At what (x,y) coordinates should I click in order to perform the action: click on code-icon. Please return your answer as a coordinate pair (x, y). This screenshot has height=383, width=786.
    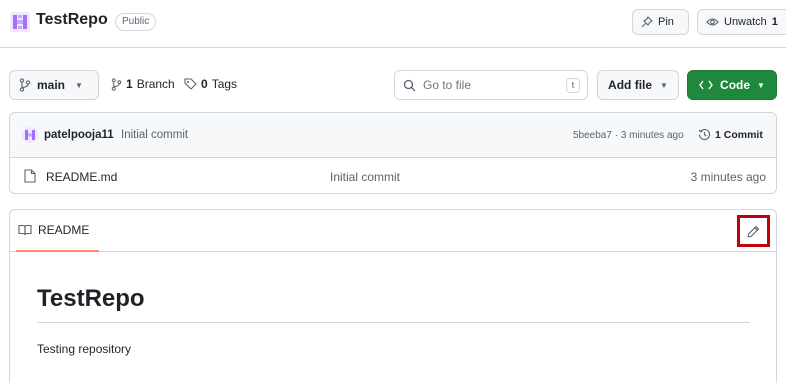
    Looking at the image, I should click on (706, 85).